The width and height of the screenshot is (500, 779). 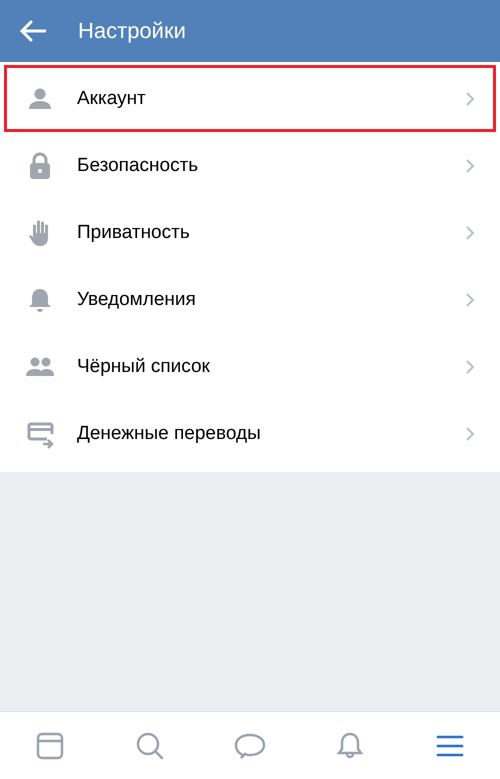 I want to click on highlighted-settings-item: Аккаунт, so click(x=250, y=98).